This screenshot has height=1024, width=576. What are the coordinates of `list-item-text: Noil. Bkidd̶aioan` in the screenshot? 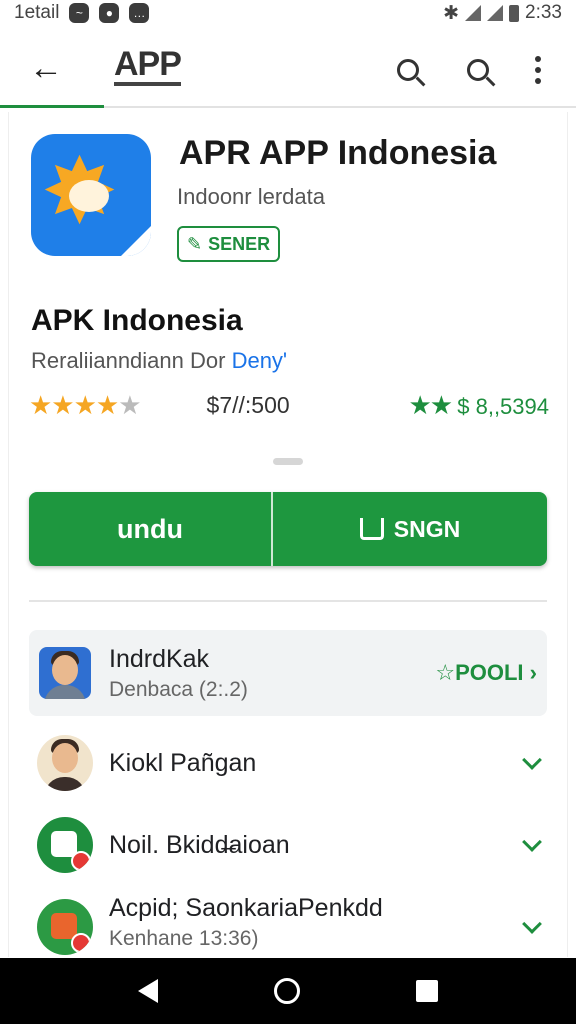 It's located at (199, 845).